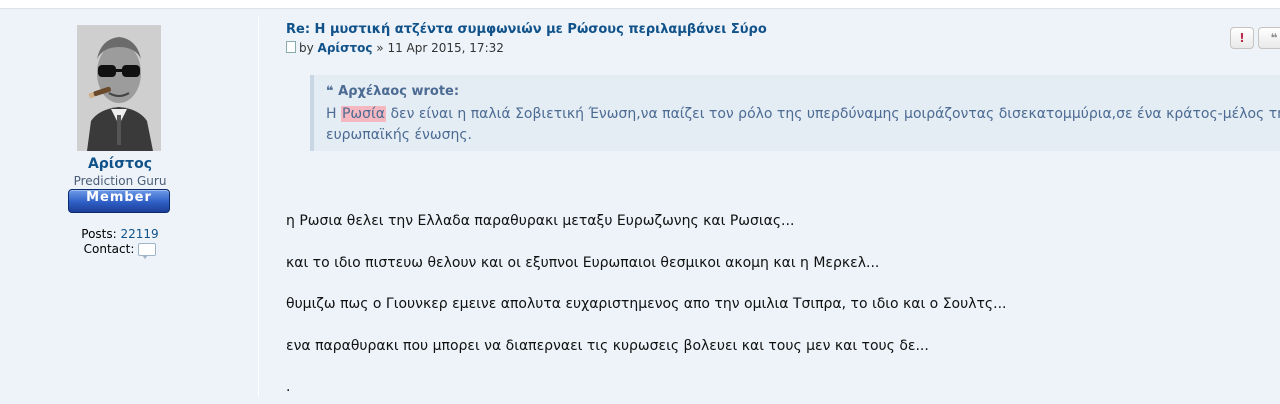  What do you see at coordinates (363, 114) in the screenshot?
I see `search-highlight: Ρωσία` at bounding box center [363, 114].